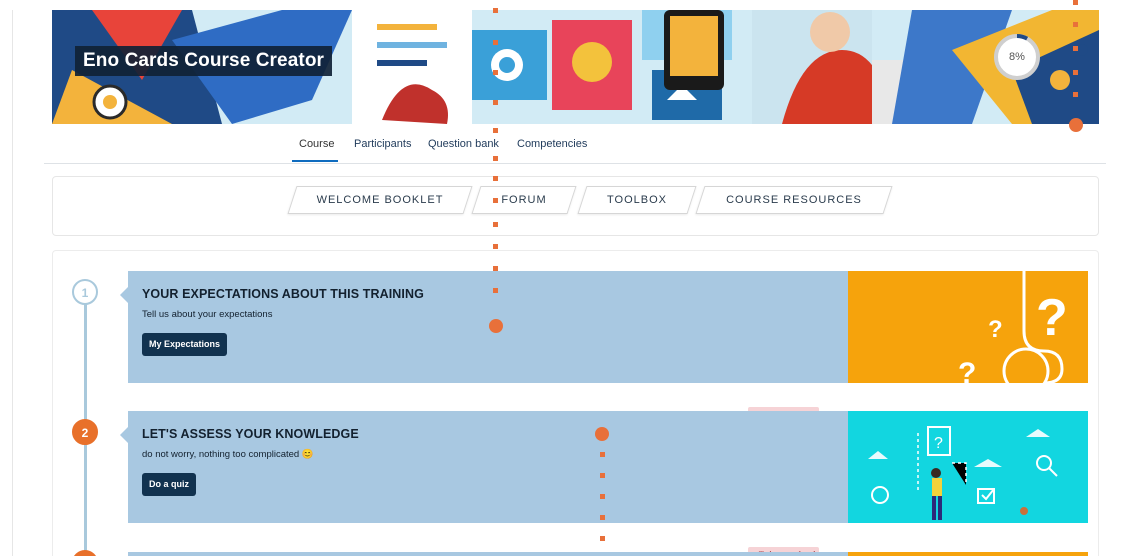 The width and height of the screenshot is (1134, 556). Describe the element at coordinates (968, 327) in the screenshot. I see `activity-image-question-marks: ? ? ?` at that location.